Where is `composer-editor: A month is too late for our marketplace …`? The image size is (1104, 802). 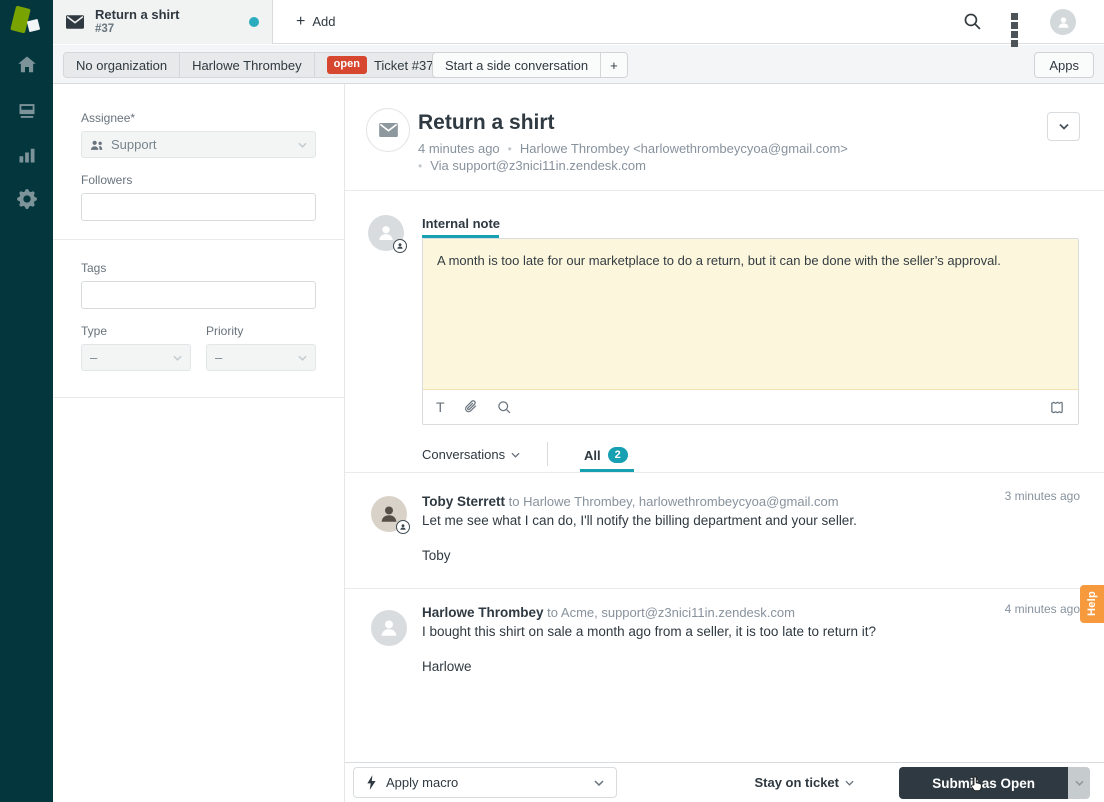
composer-editor: A month is too late for our marketplace … is located at coordinates (750, 331).